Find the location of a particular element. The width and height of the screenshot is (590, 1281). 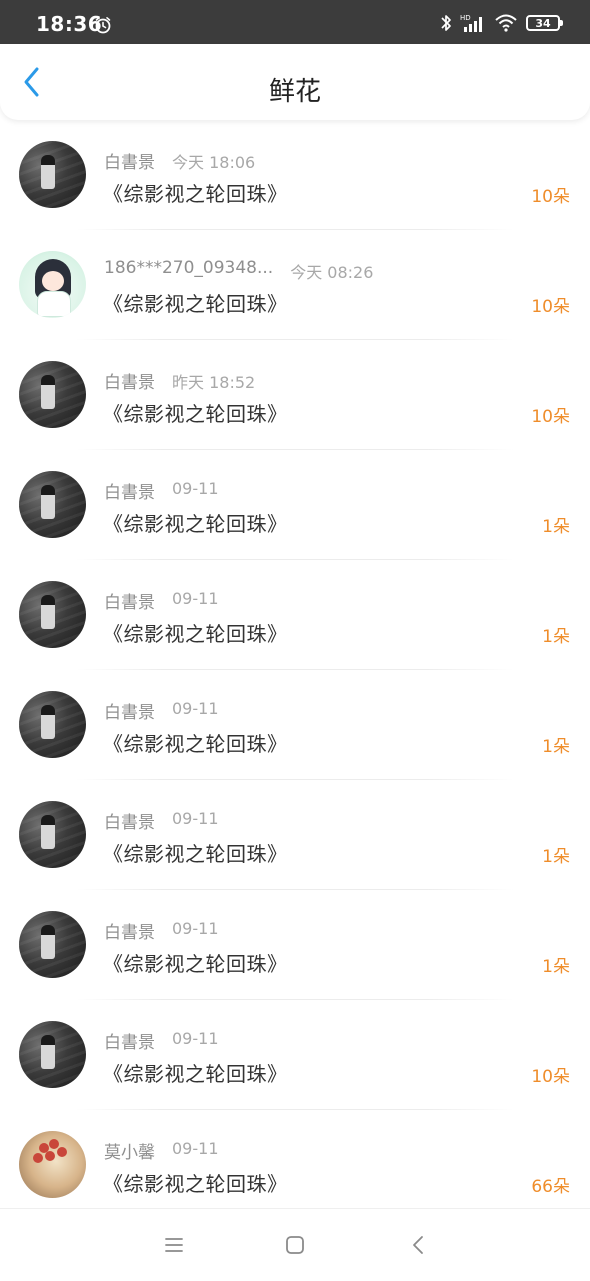

status-icons: HD 34 is located at coordinates (501, 23).